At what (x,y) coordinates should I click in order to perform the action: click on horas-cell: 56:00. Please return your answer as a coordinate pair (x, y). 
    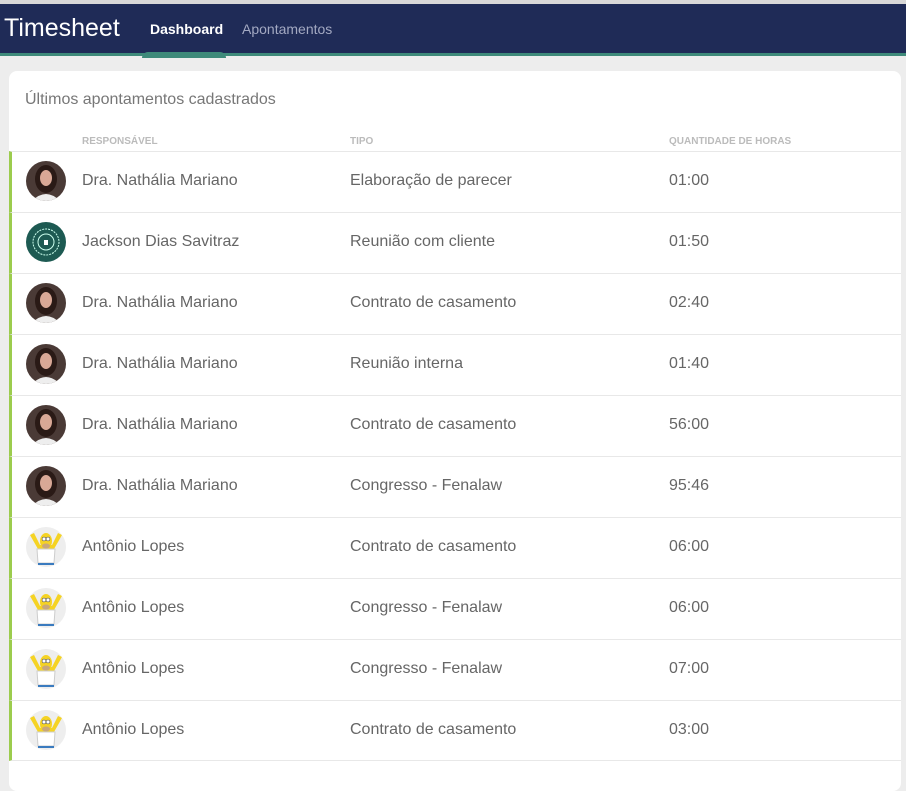
    Looking at the image, I should click on (689, 424).